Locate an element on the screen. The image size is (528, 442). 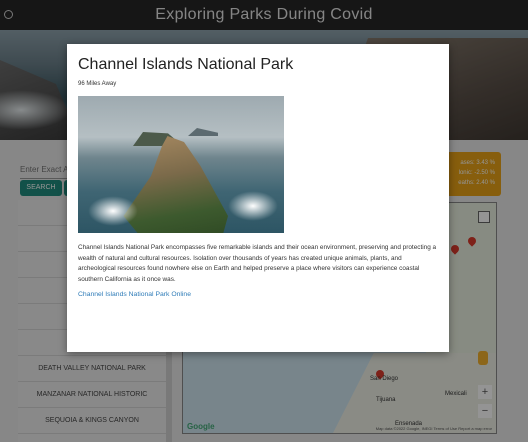
park-distance: 96 Miles Away is located at coordinates (97, 84).